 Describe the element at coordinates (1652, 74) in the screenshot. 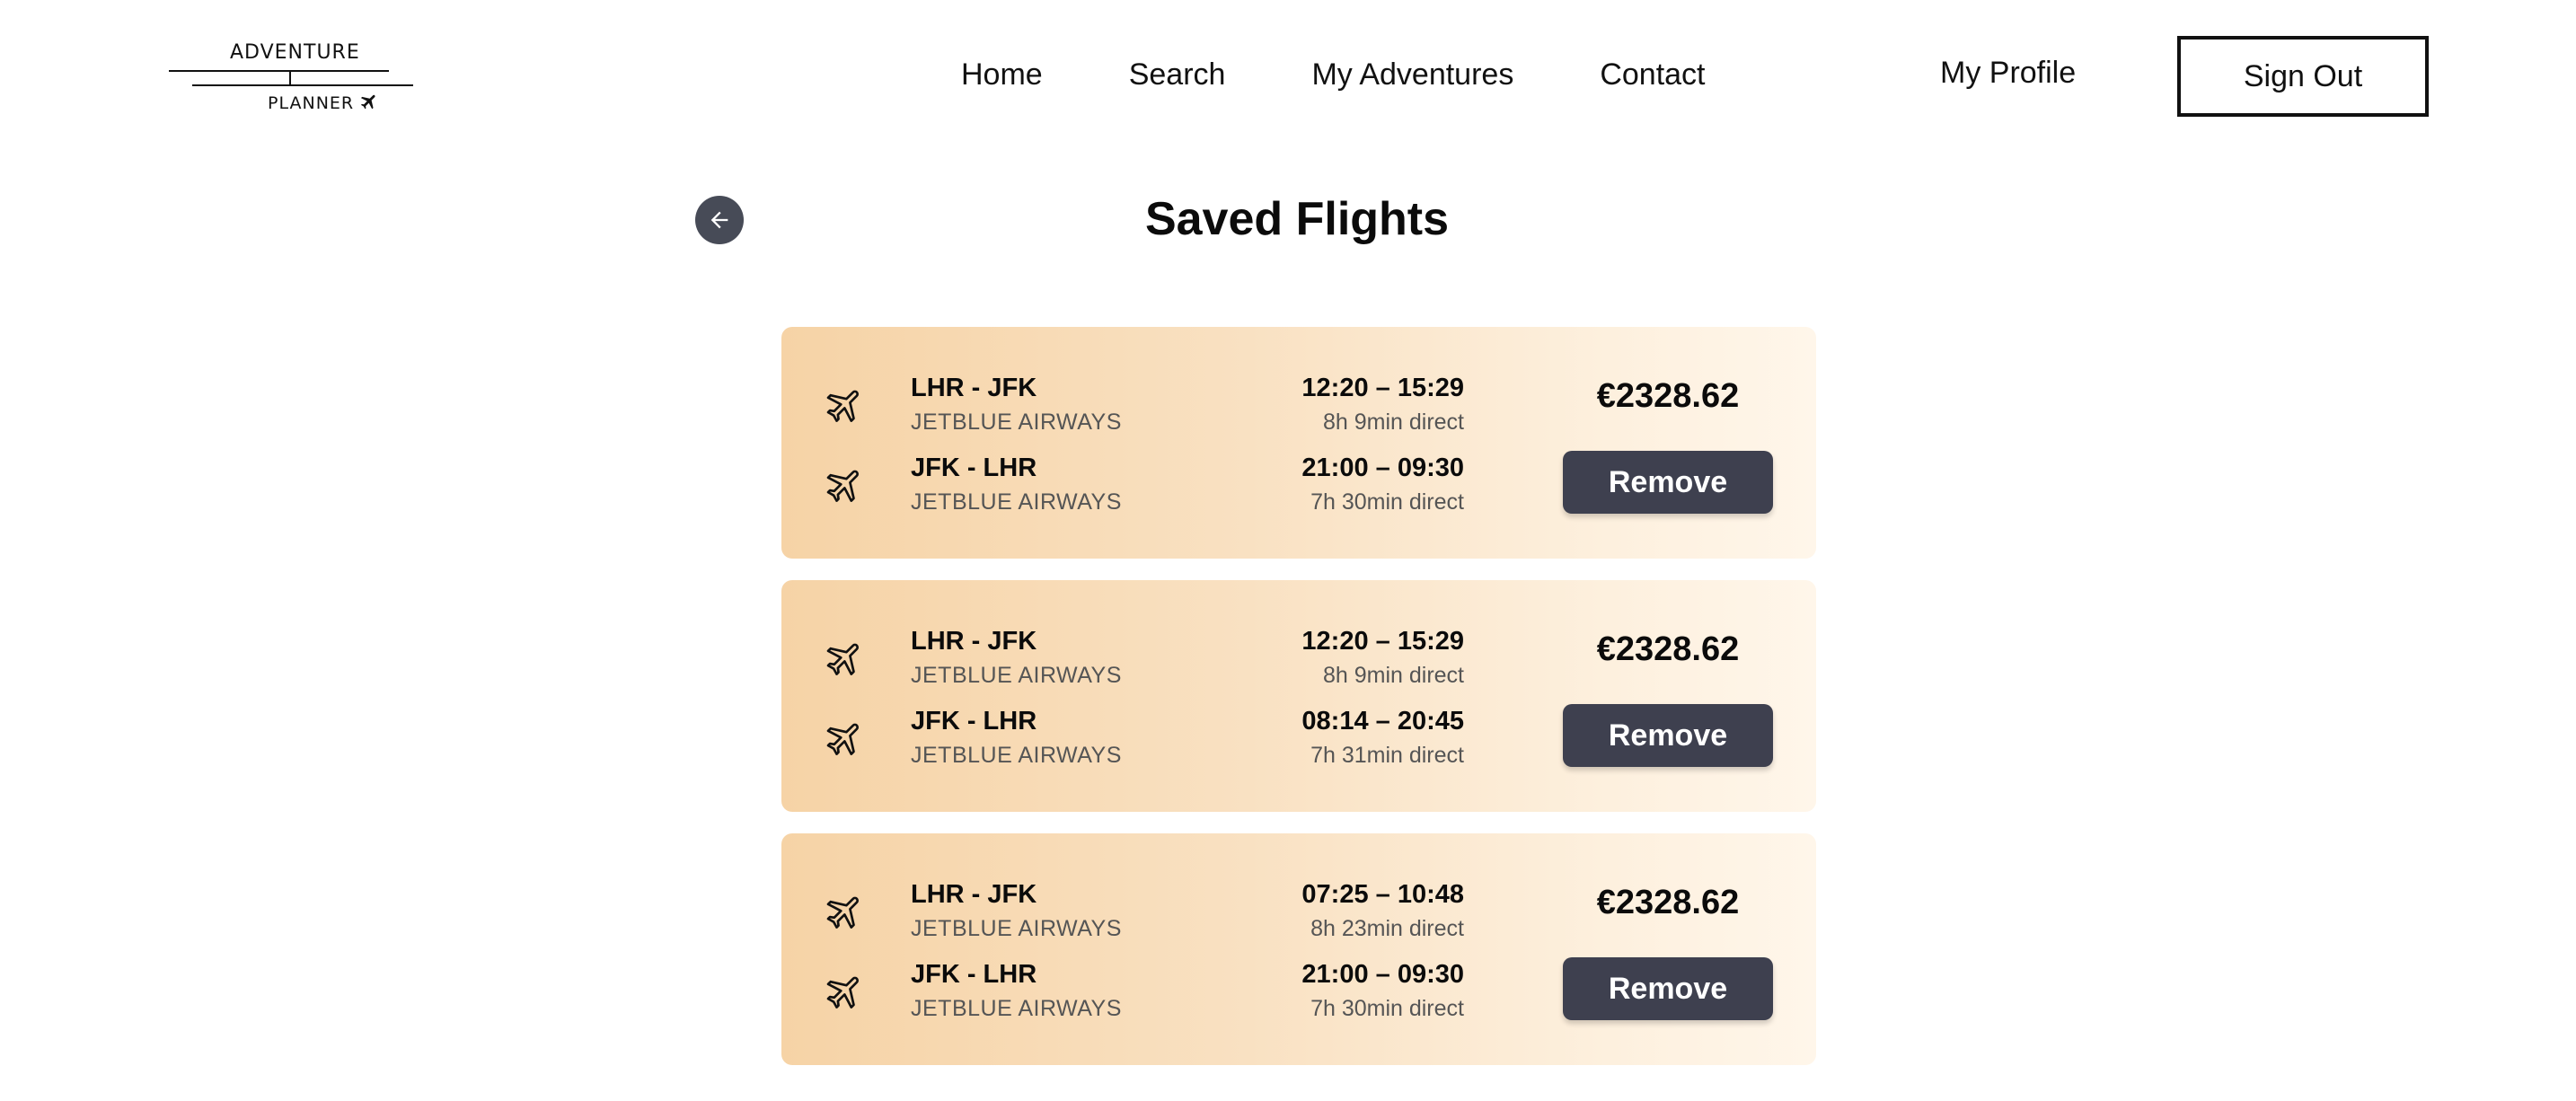

I see `nav-contact: Contact` at that location.